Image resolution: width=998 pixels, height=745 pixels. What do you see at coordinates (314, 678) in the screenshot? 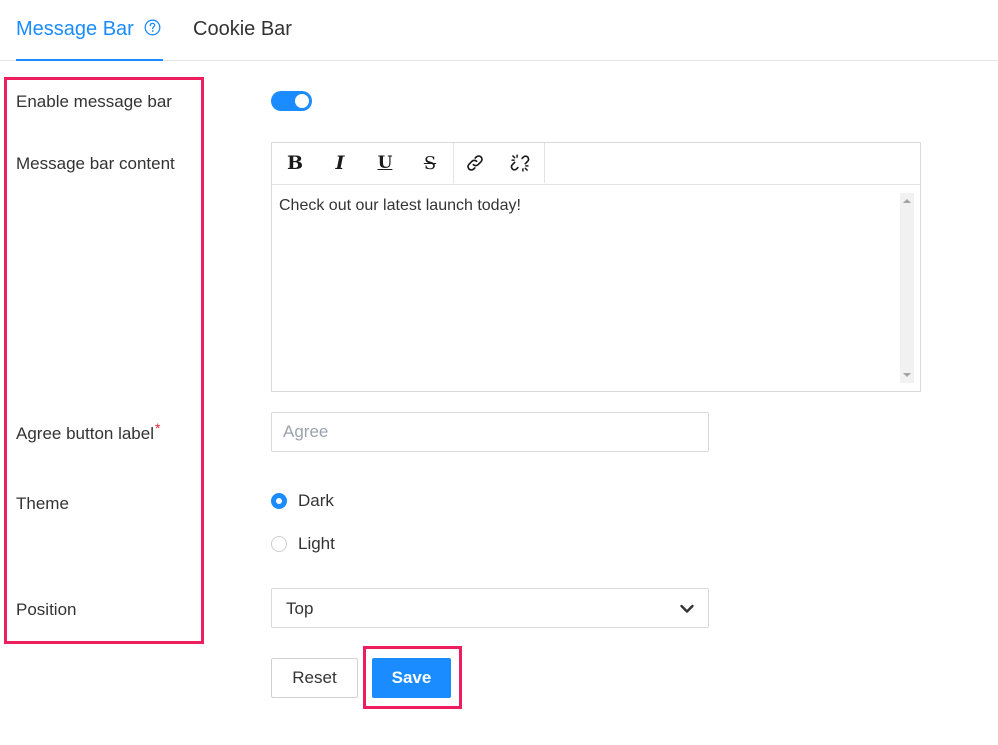
I see `reset-button: Reset` at bounding box center [314, 678].